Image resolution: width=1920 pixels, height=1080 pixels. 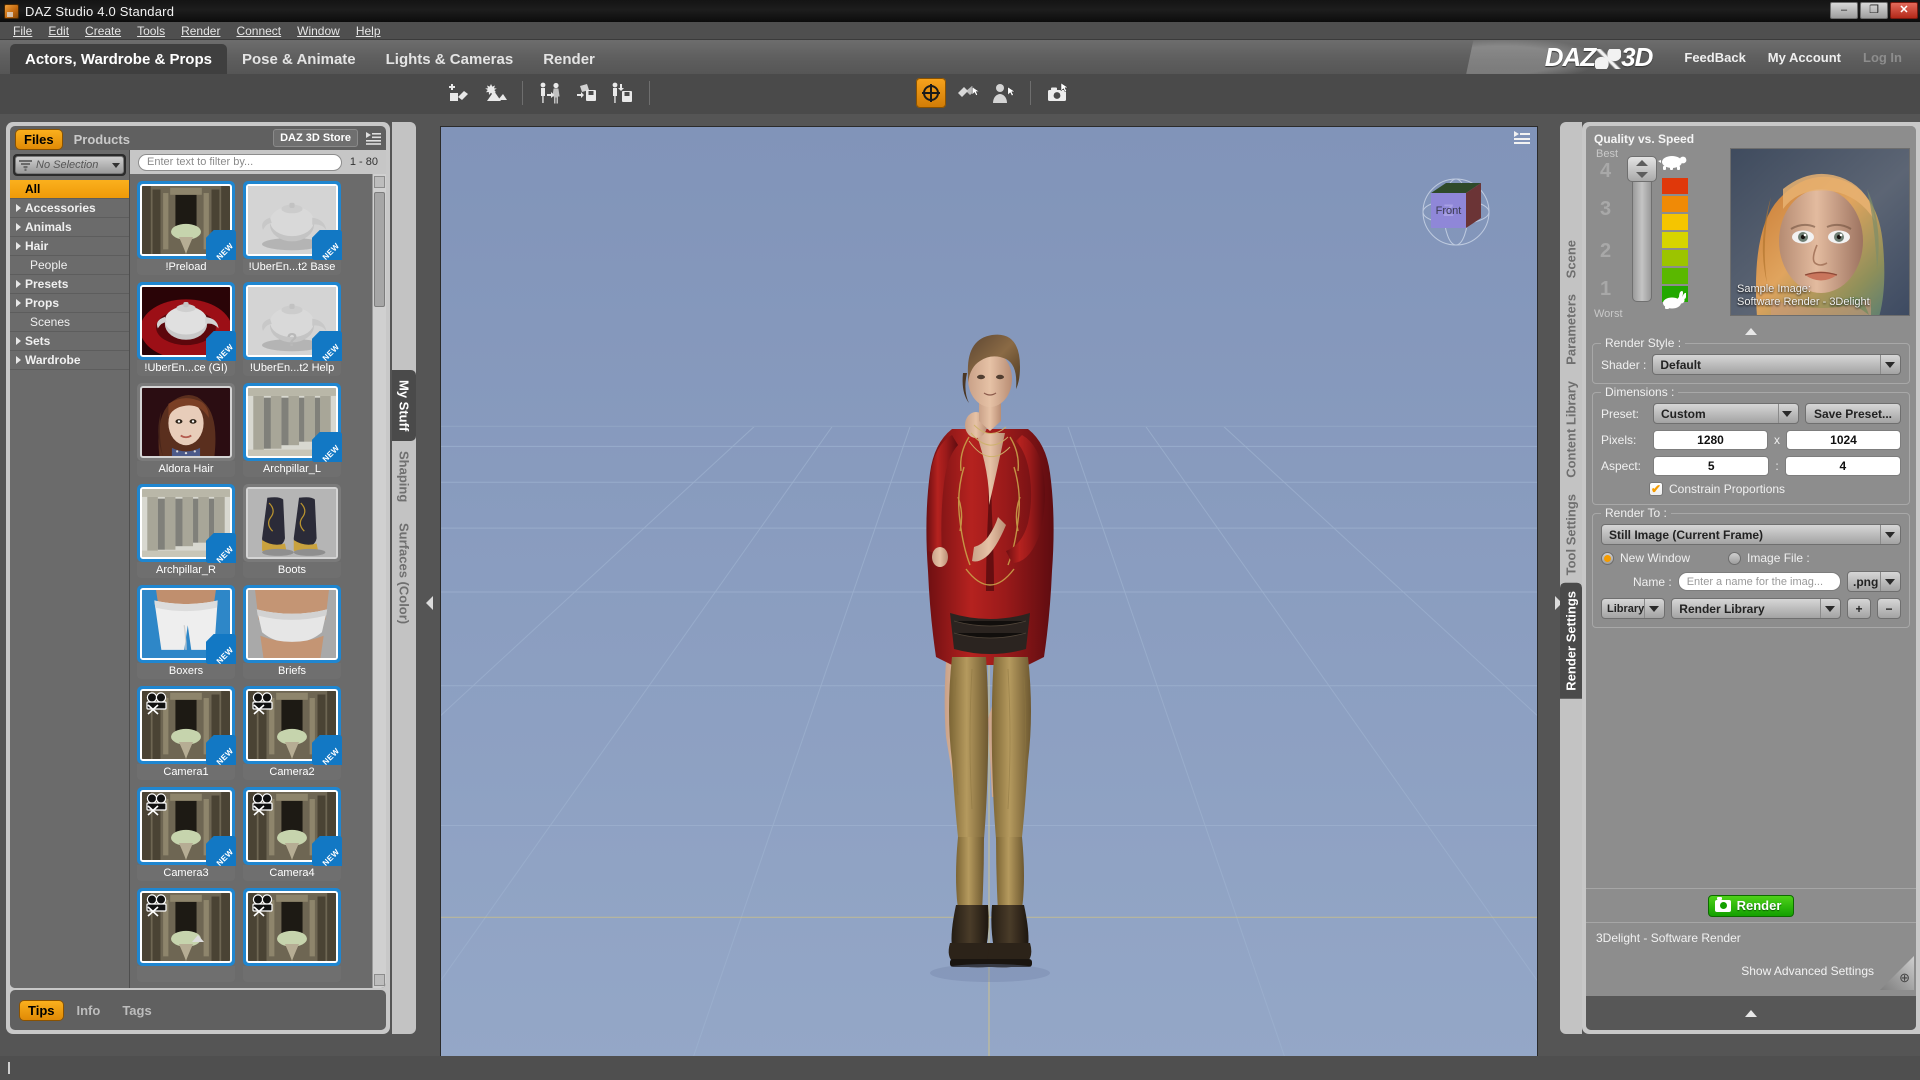 I want to click on shader-dropdown: Default, so click(x=1776, y=364).